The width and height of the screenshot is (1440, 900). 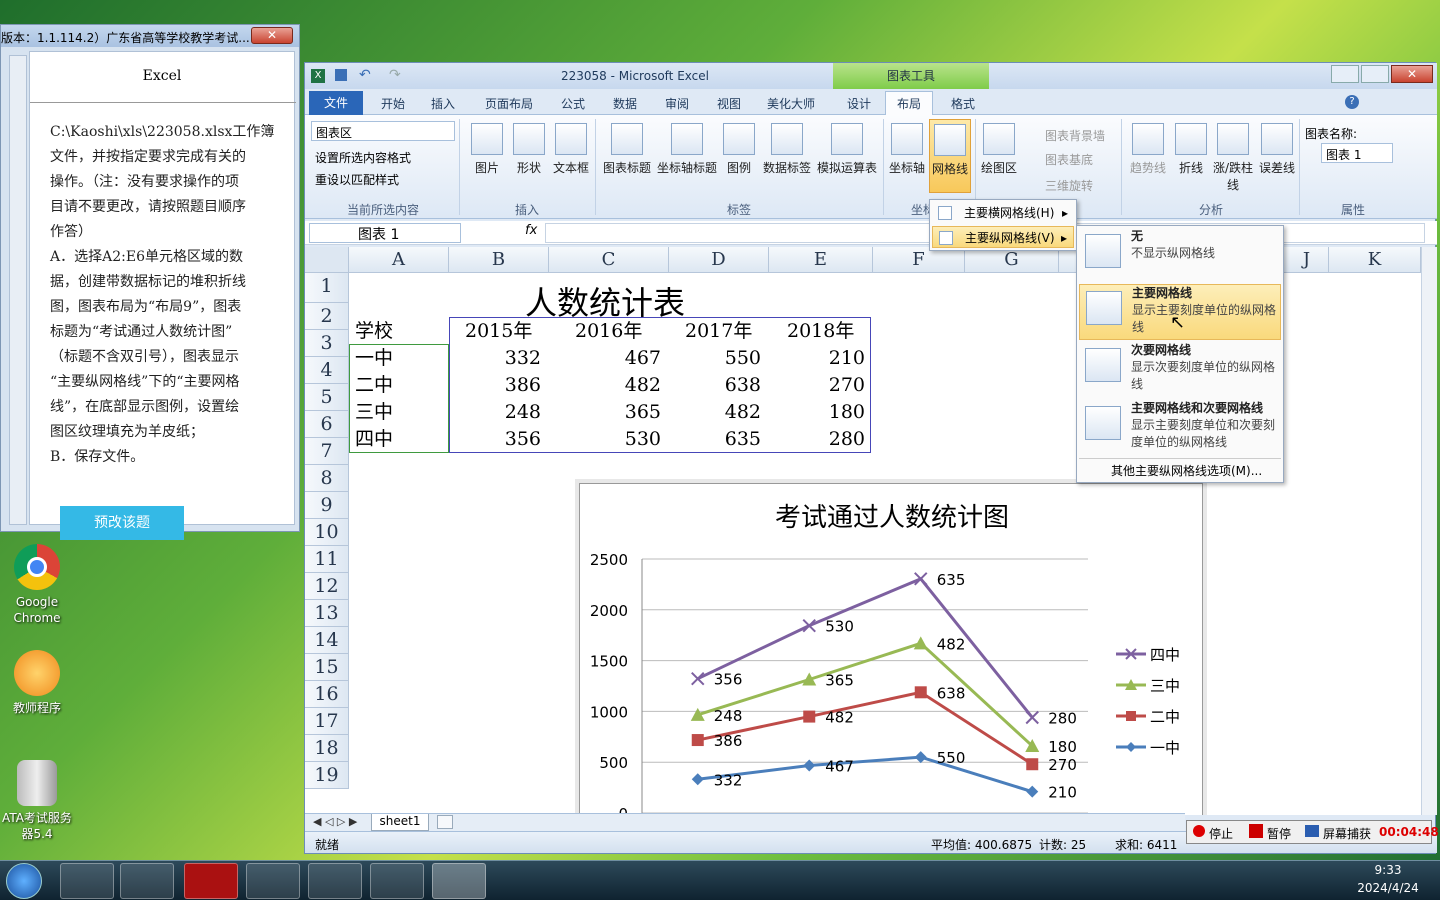 What do you see at coordinates (374, 331) in the screenshot?
I see `cell-A2: 学校` at bounding box center [374, 331].